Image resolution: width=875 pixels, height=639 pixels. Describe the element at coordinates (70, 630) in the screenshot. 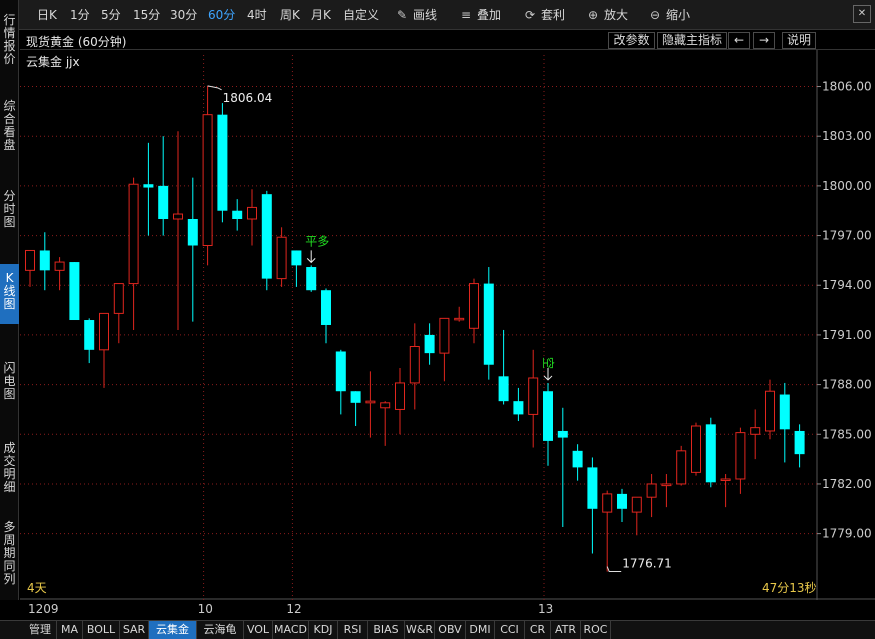

I see `tab-1: MA` at that location.